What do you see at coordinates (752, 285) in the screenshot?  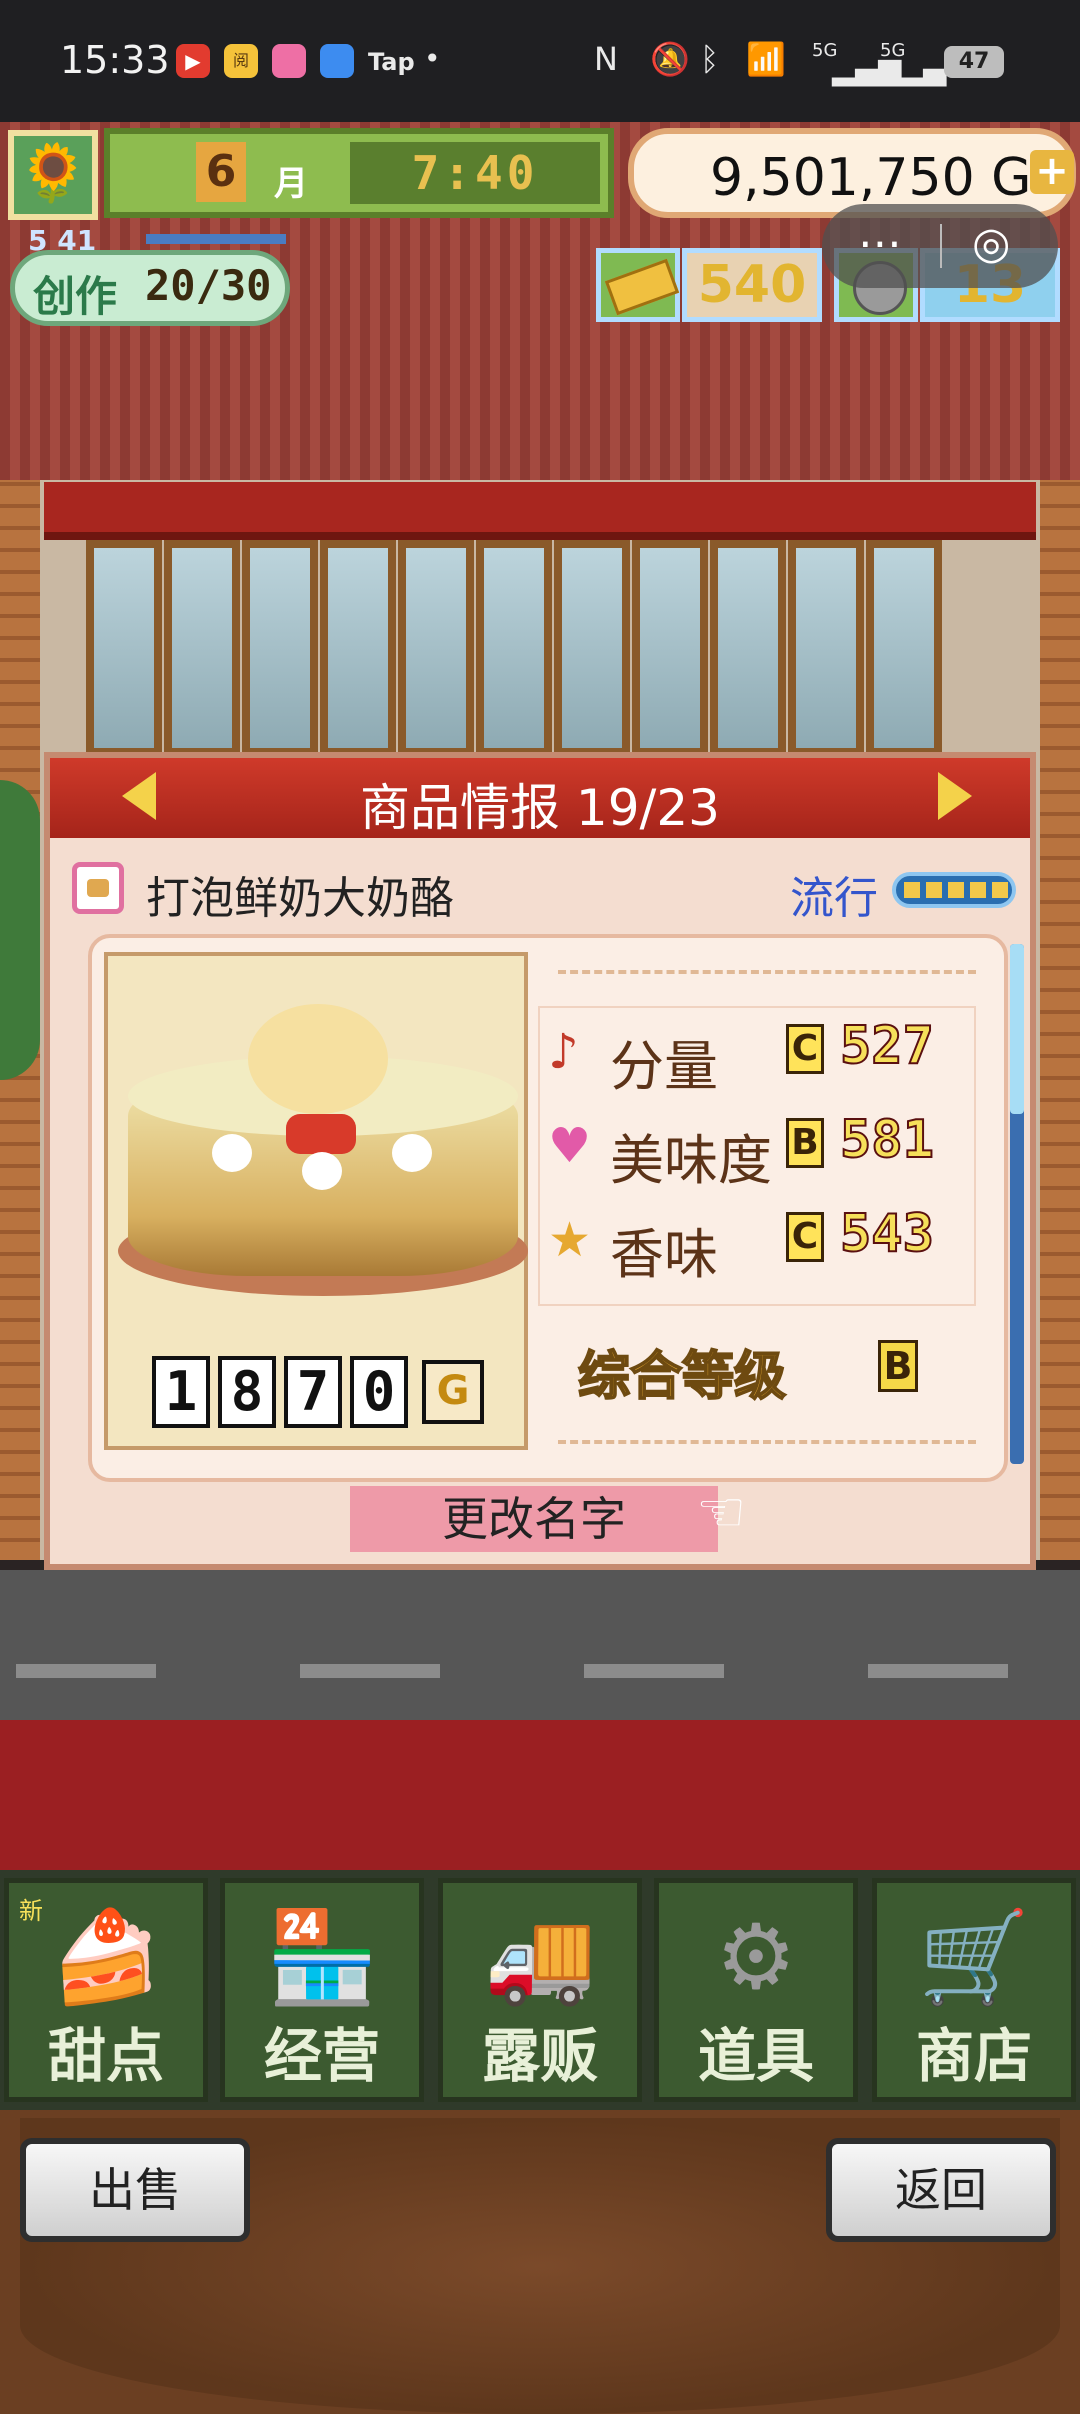 I see `ticket-count: 540` at bounding box center [752, 285].